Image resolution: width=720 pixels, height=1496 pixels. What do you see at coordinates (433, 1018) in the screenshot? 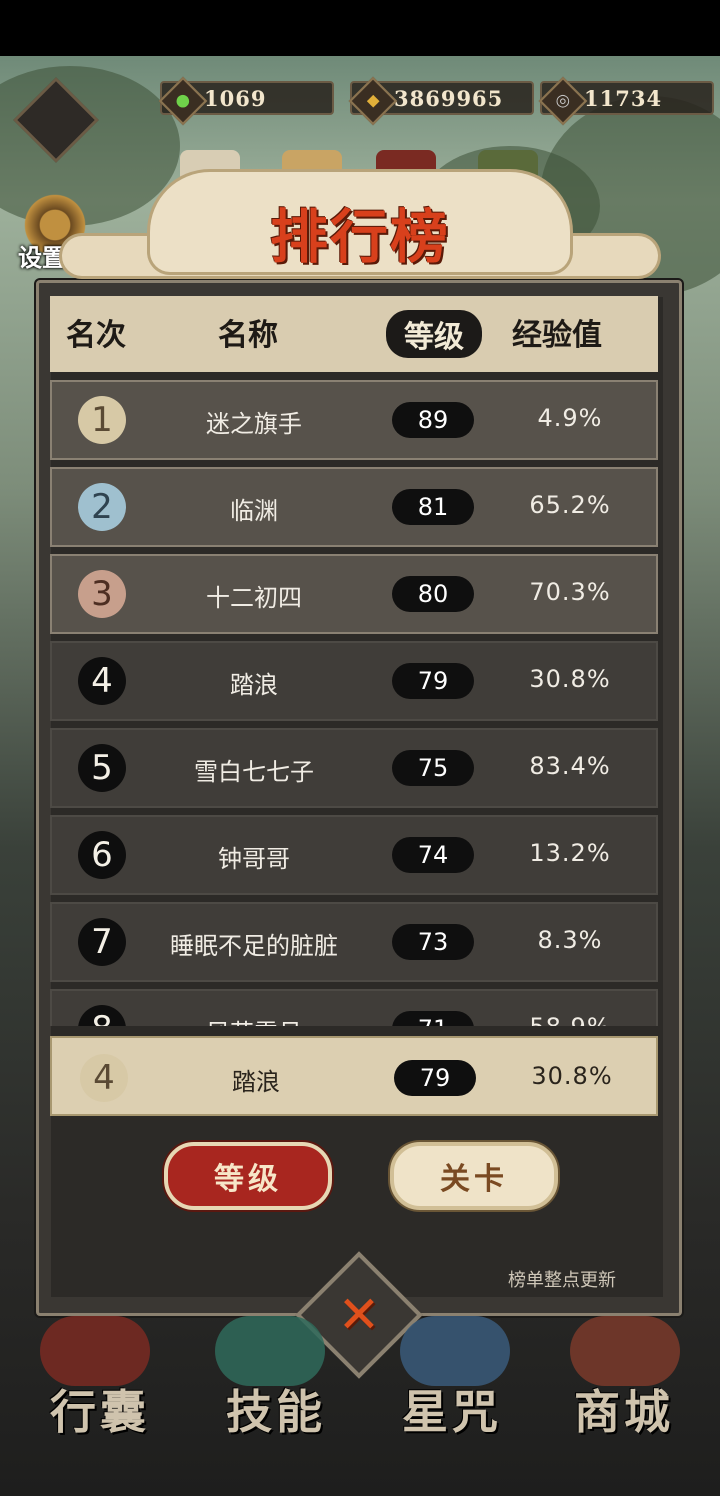
I see `player-level: 71` at bounding box center [433, 1018].